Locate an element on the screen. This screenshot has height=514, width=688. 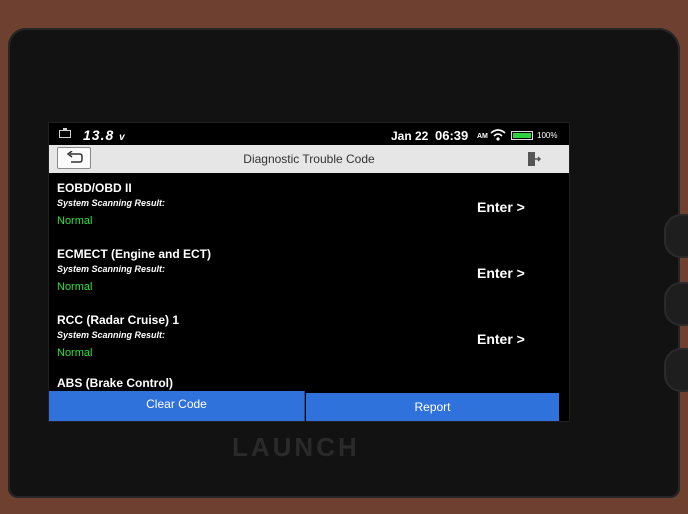
status-bar: 13.8 v Jan 22 06:39 AM 100% is located at coordinates (309, 134).